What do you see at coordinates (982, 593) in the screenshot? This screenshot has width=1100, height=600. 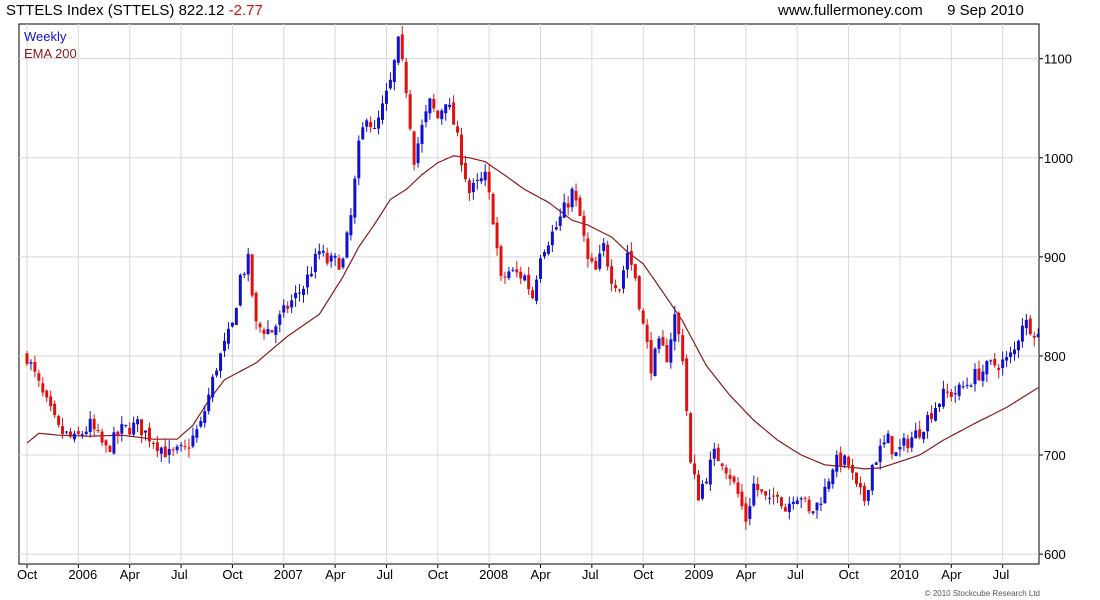 I see `copyright: © 2010 Stockcube Research Ltd` at bounding box center [982, 593].